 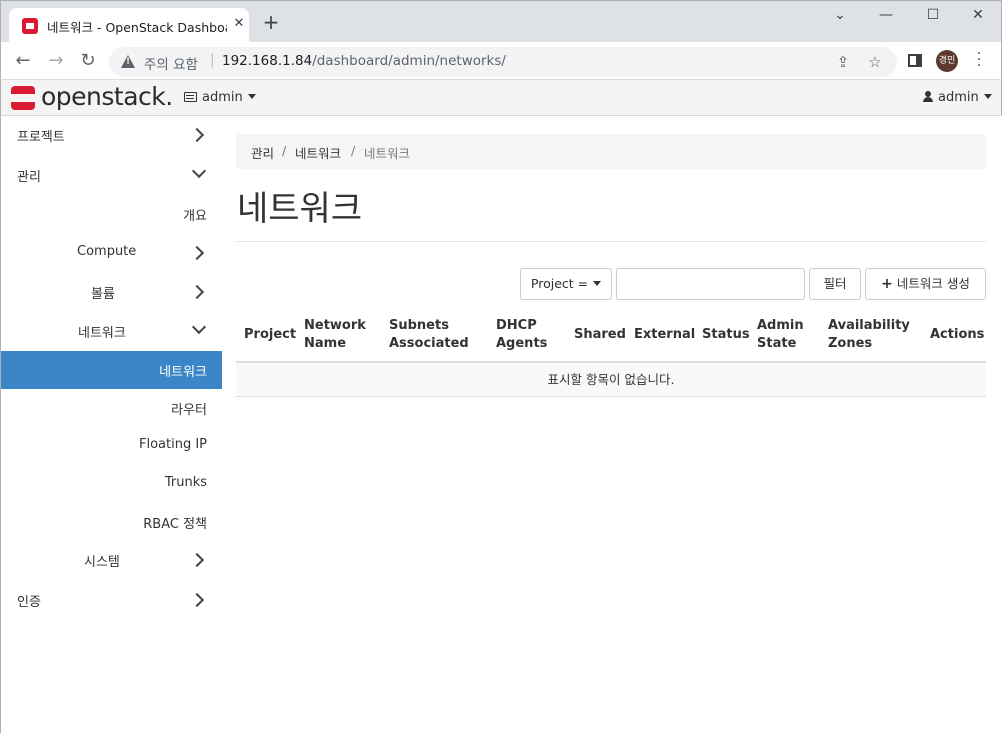 I want to click on column-header-project: Project, so click(x=270, y=335).